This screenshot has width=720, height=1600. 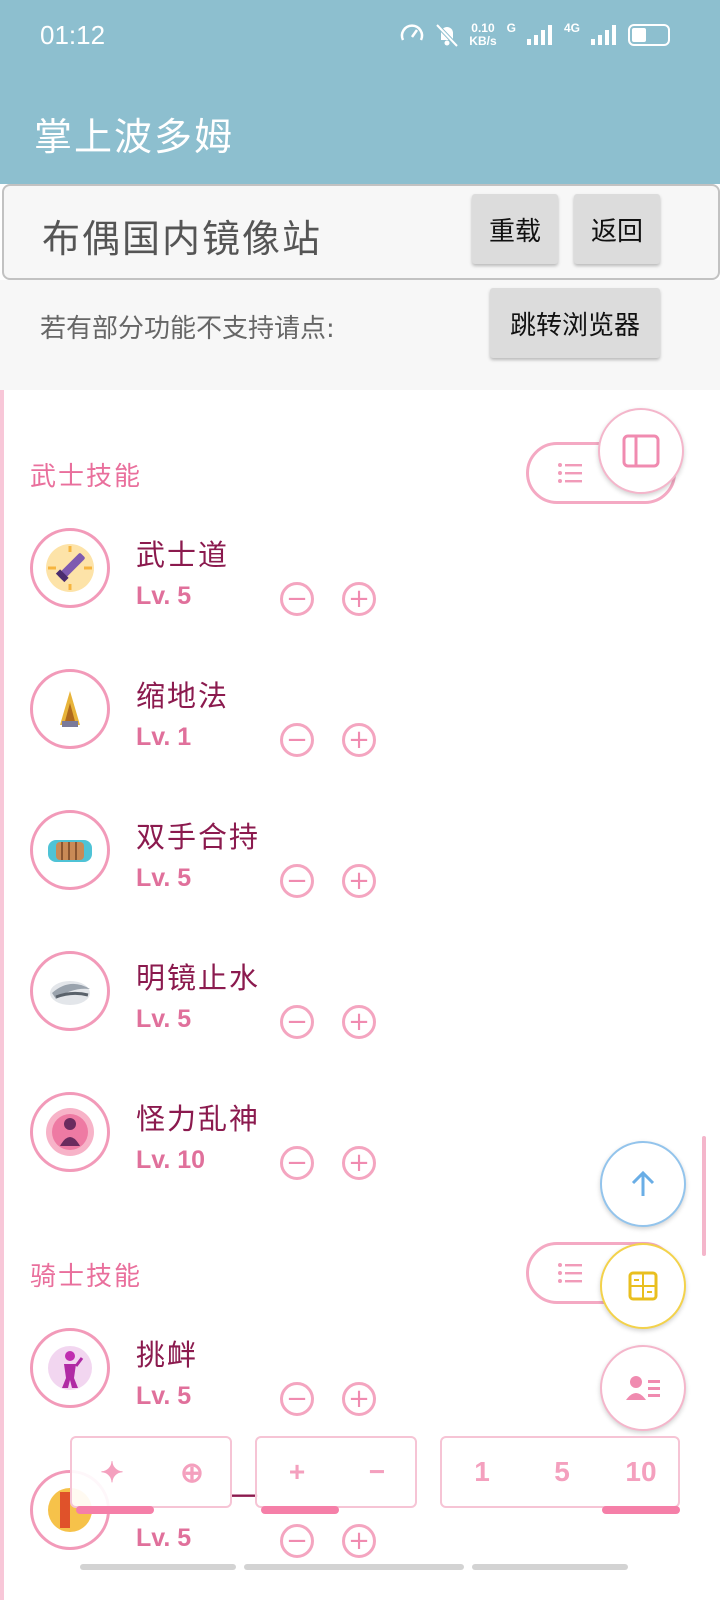 I want to click on open-browser-button: 跳转浏览器, so click(x=575, y=323).